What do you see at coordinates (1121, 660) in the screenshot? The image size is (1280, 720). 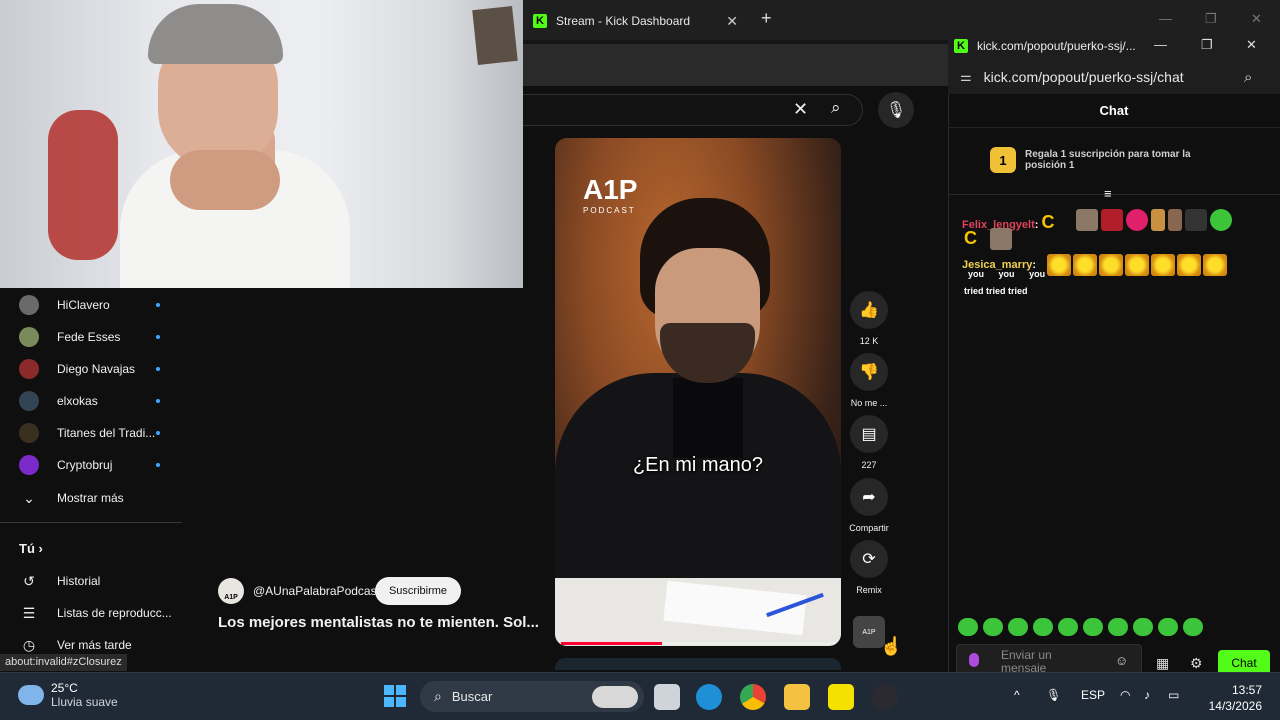 I see `emoji-icon: ☺` at bounding box center [1121, 660].